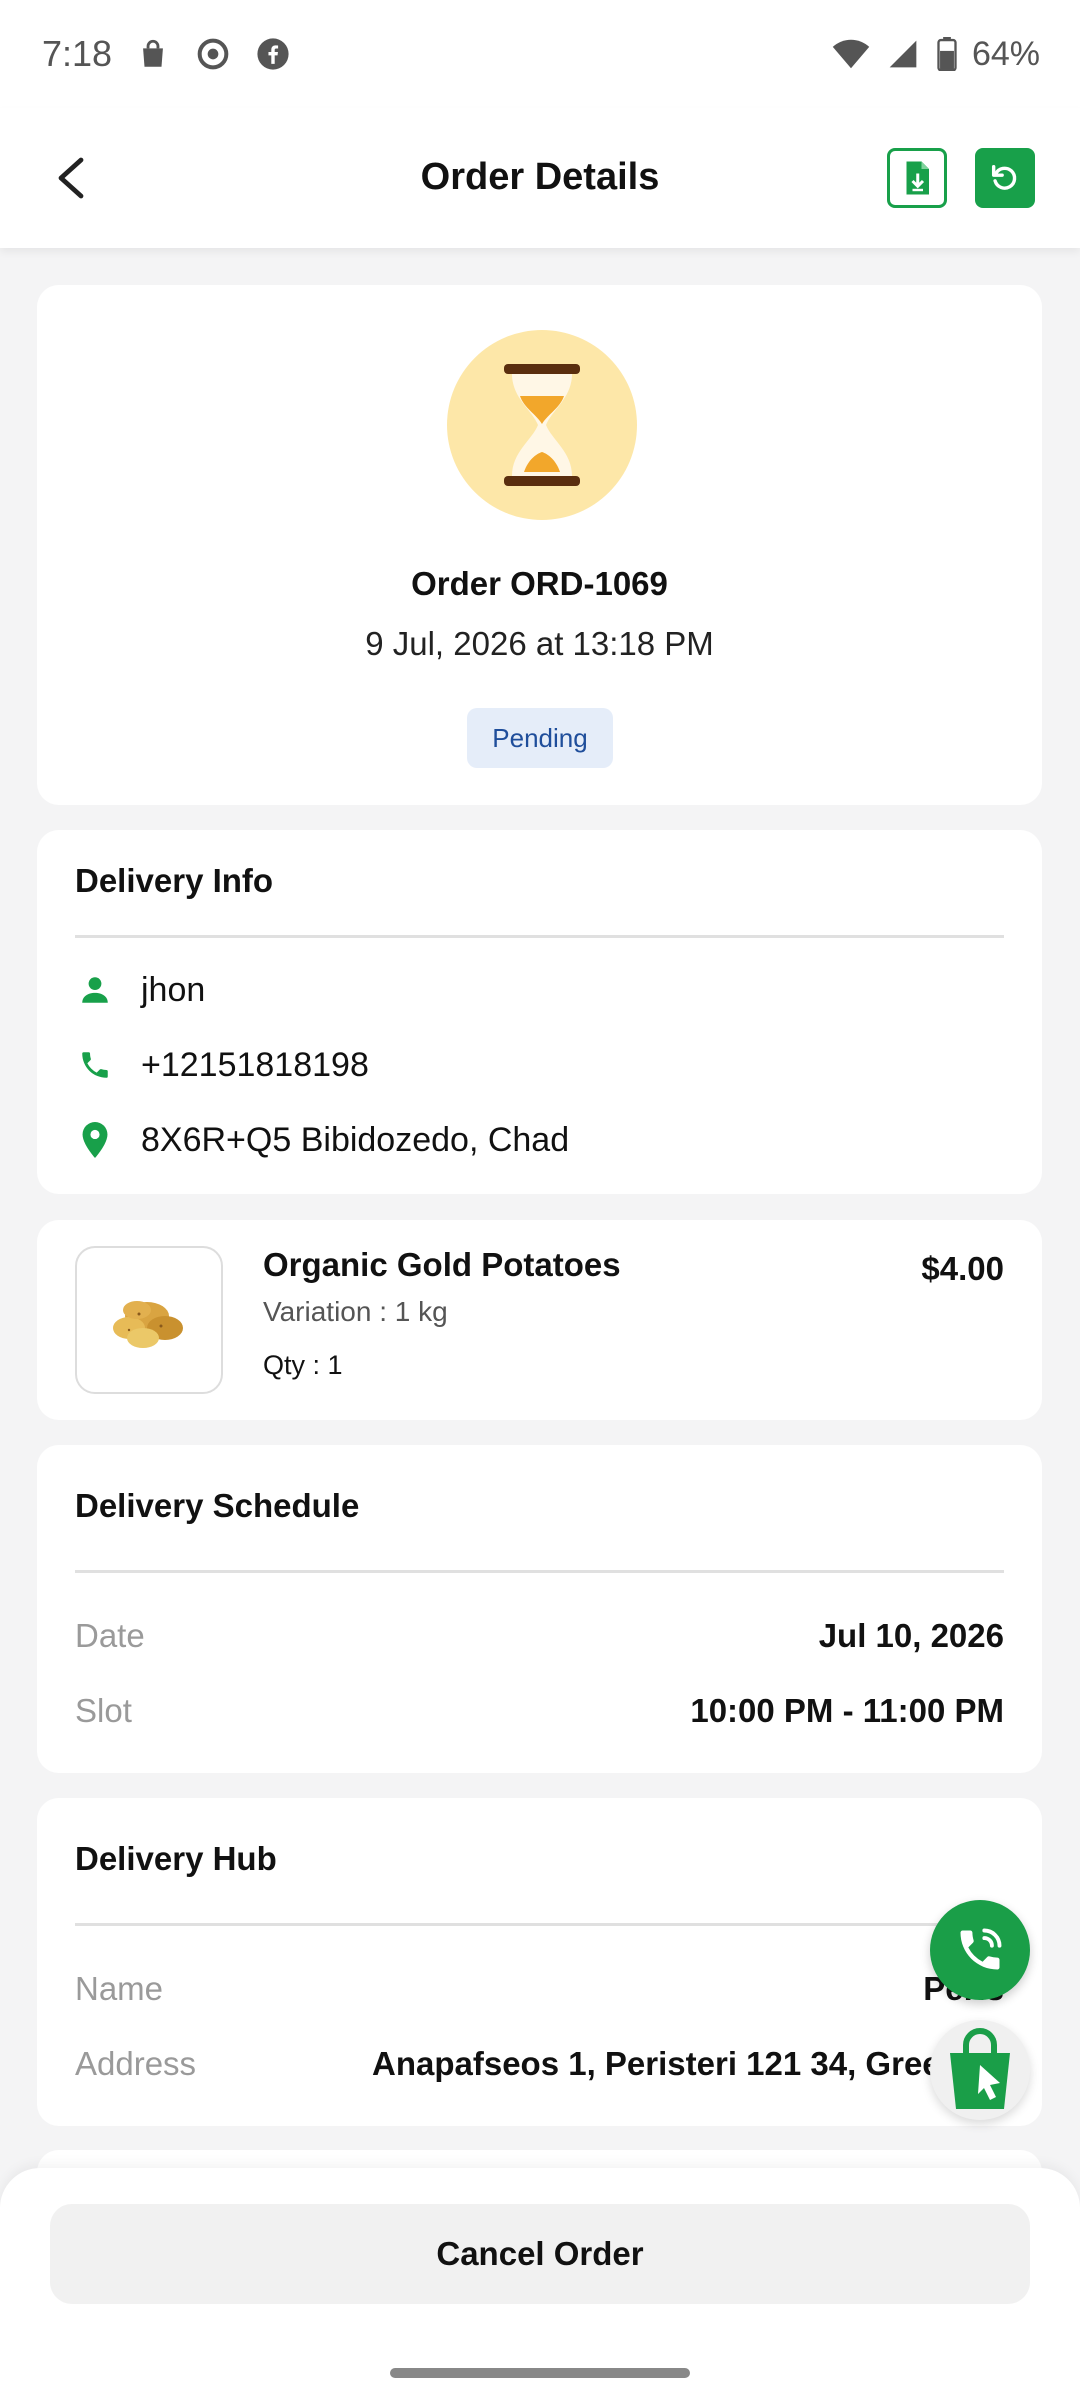 This screenshot has height=2400, width=1080. I want to click on wifi-icon, so click(851, 54).